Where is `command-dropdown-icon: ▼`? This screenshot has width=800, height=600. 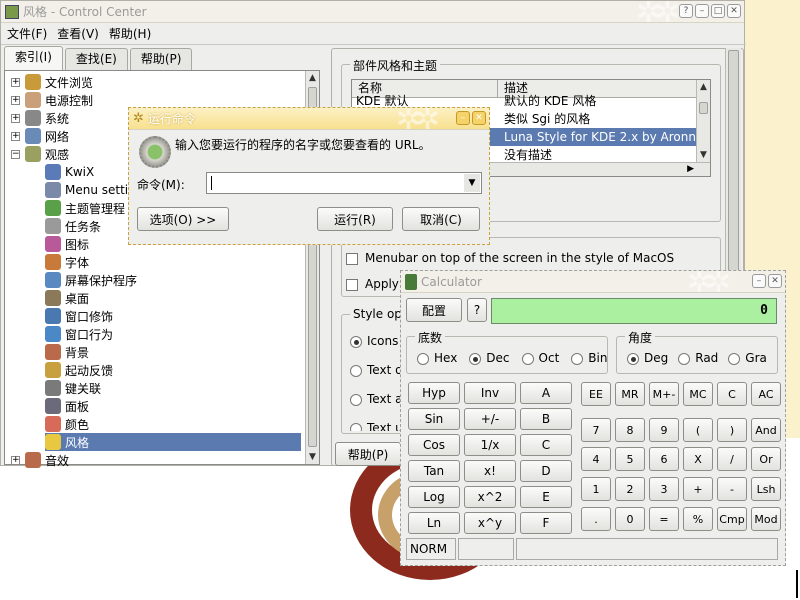
command-dropdown-icon: ▼ is located at coordinates (472, 183).